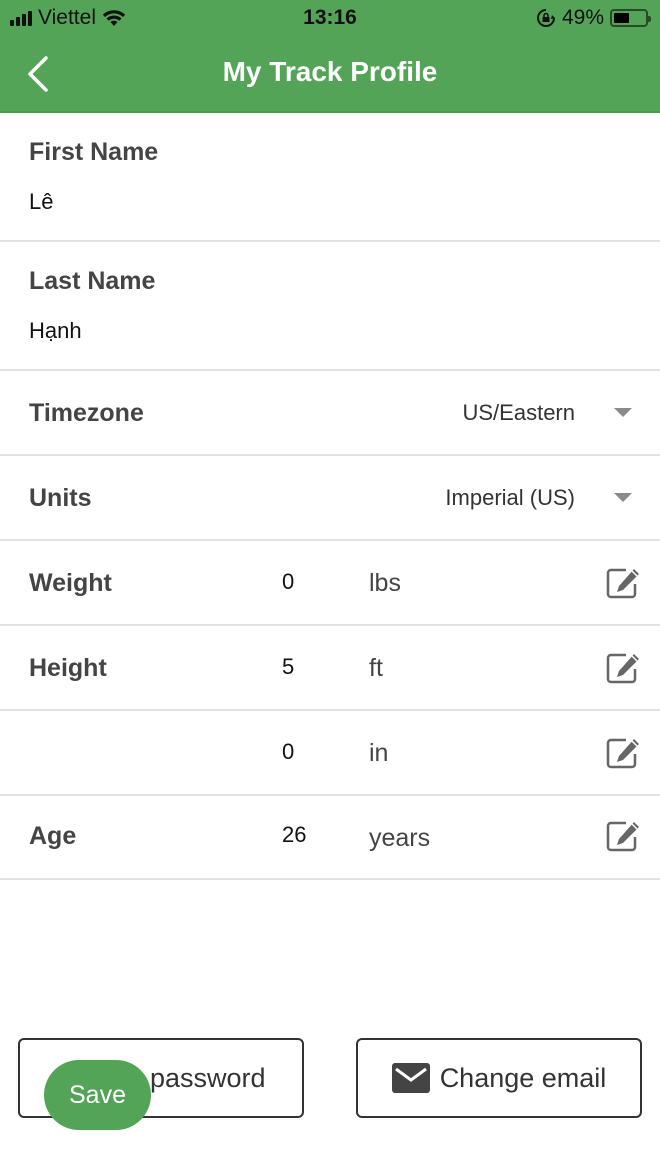 The width and height of the screenshot is (660, 1174). I want to click on last-name-label: Last Name, so click(92, 281).